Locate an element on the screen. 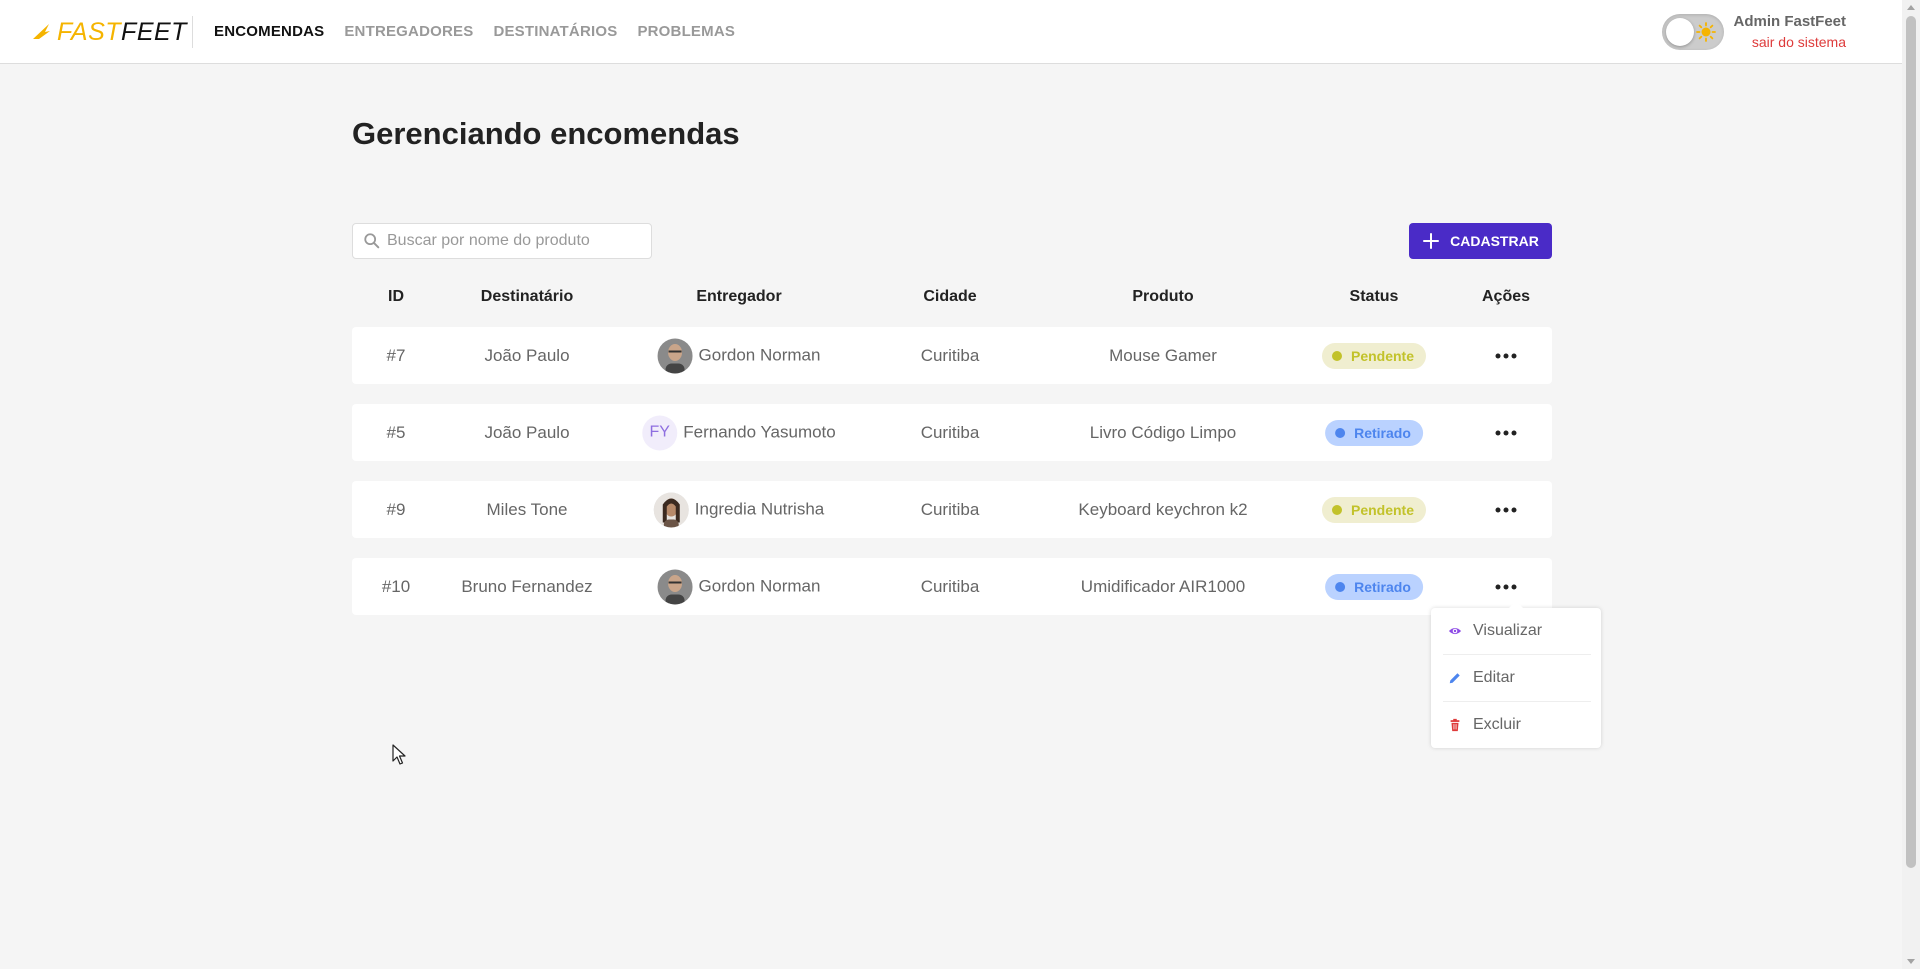 Image resolution: width=1920 pixels, height=969 pixels. logo-text-fast: FAST is located at coordinates (89, 31).